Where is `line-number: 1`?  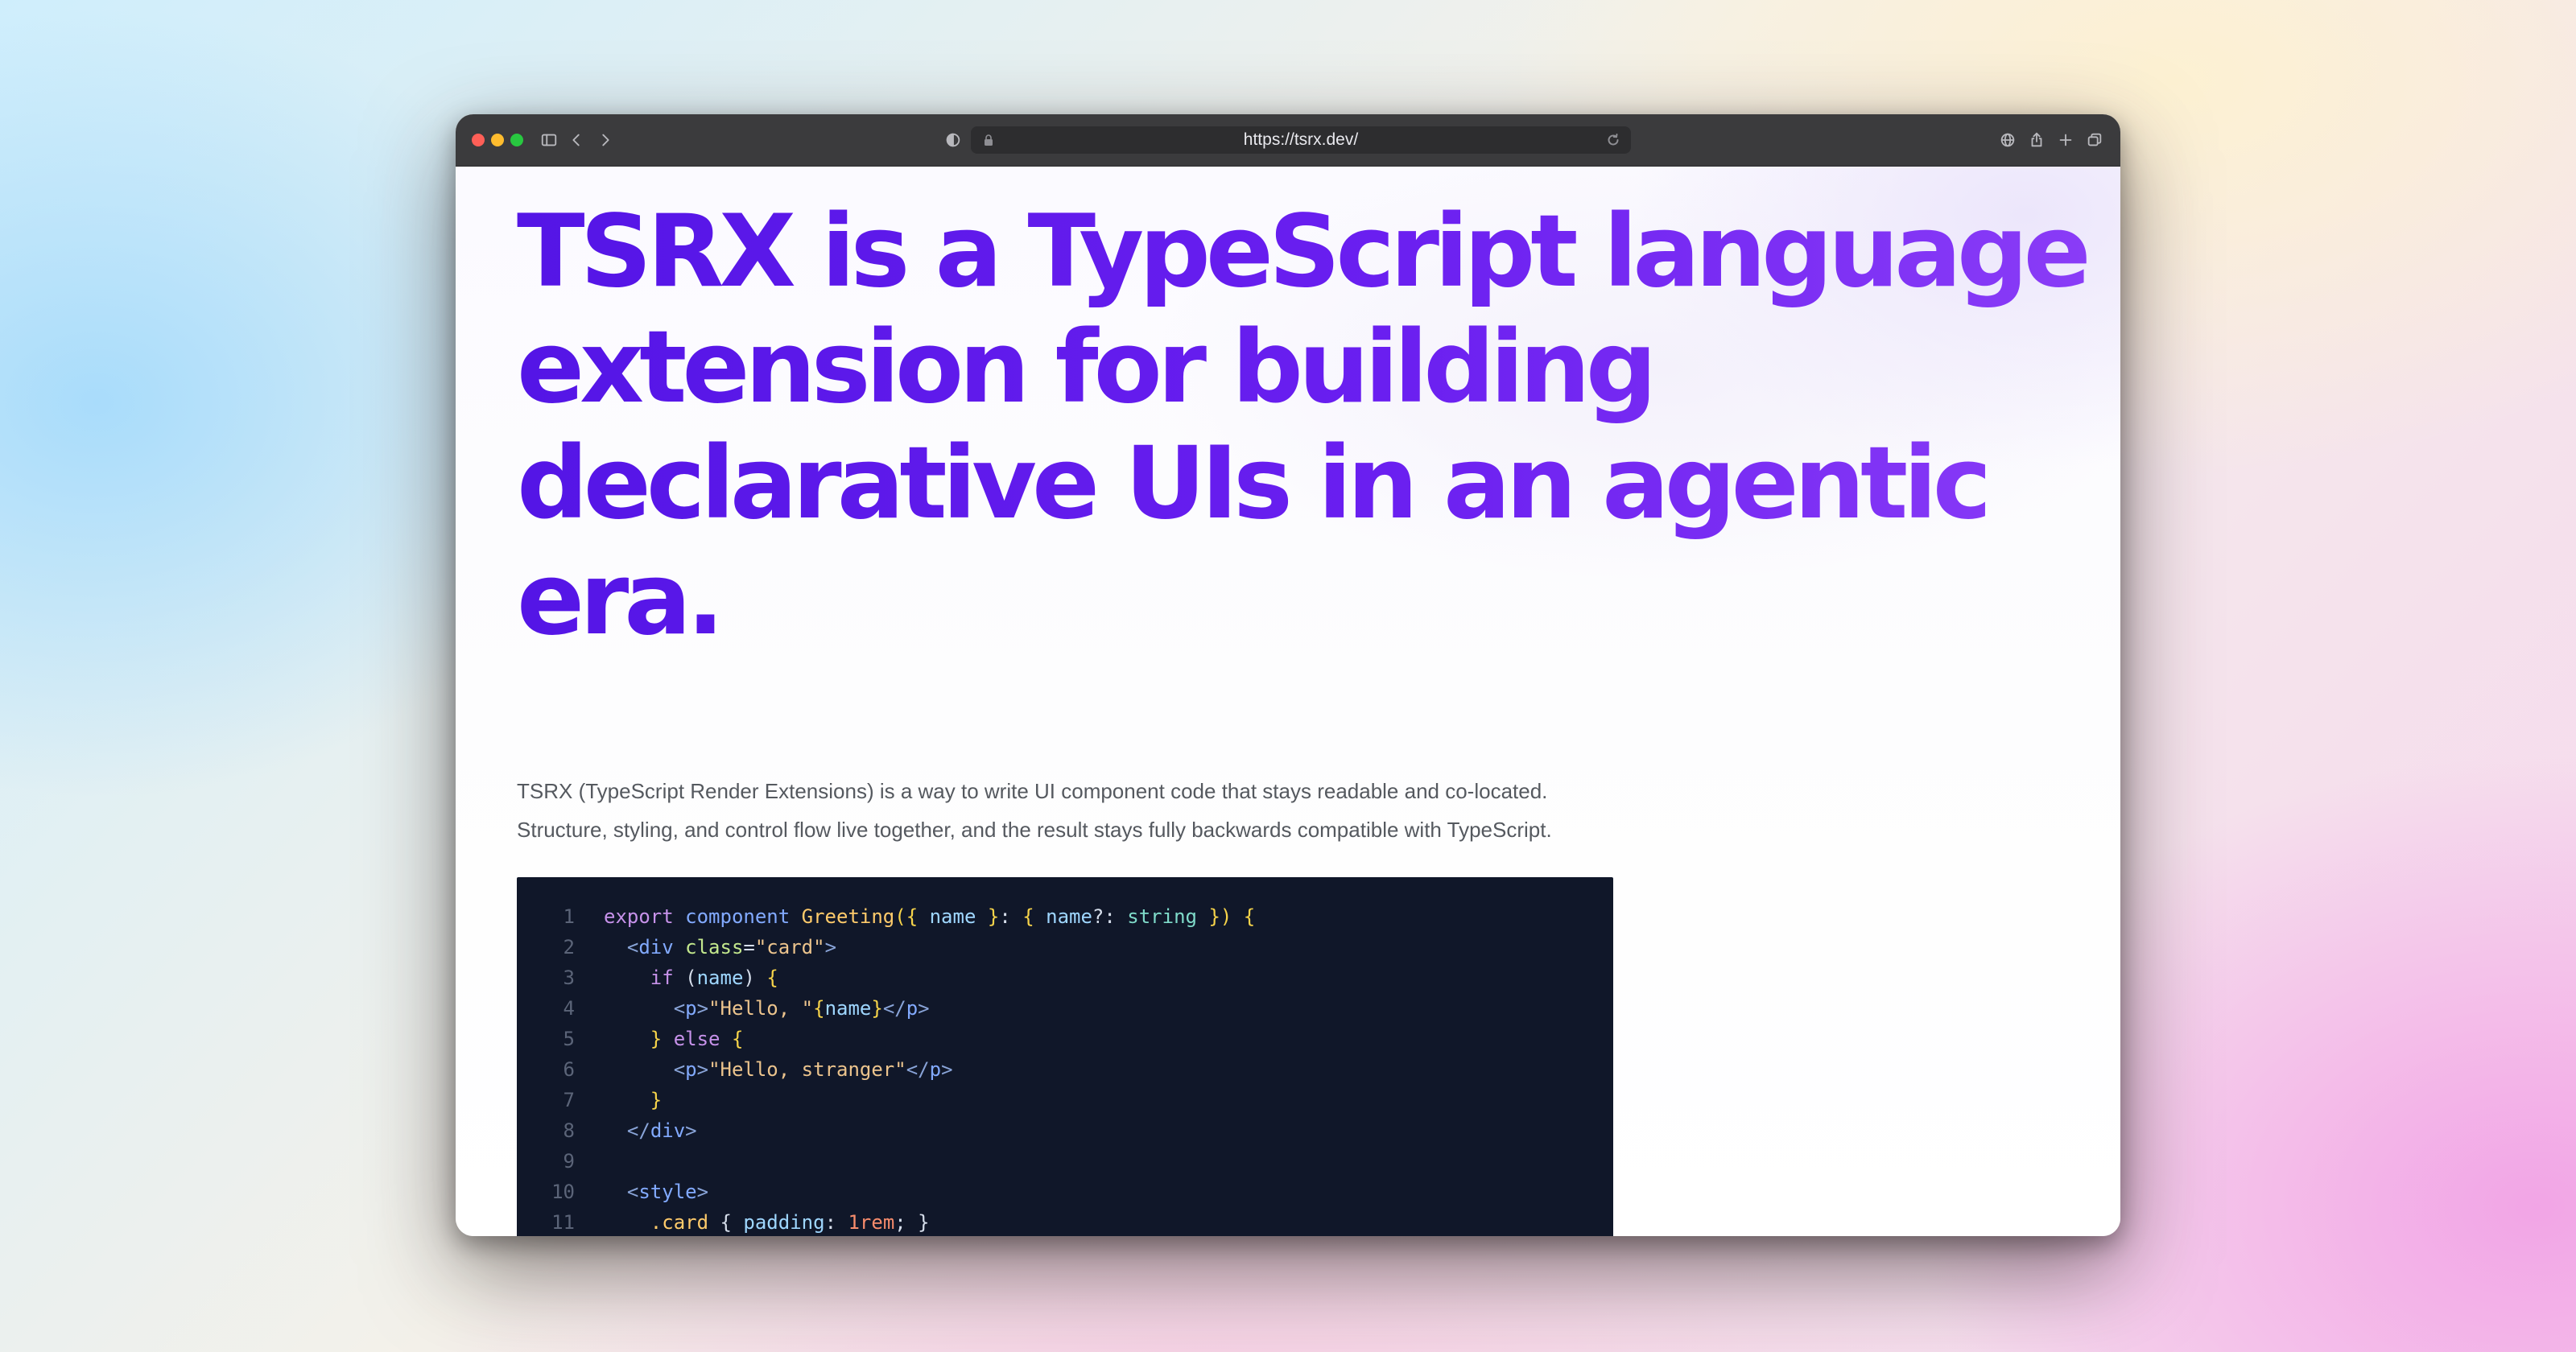
line-number: 1 is located at coordinates (569, 916).